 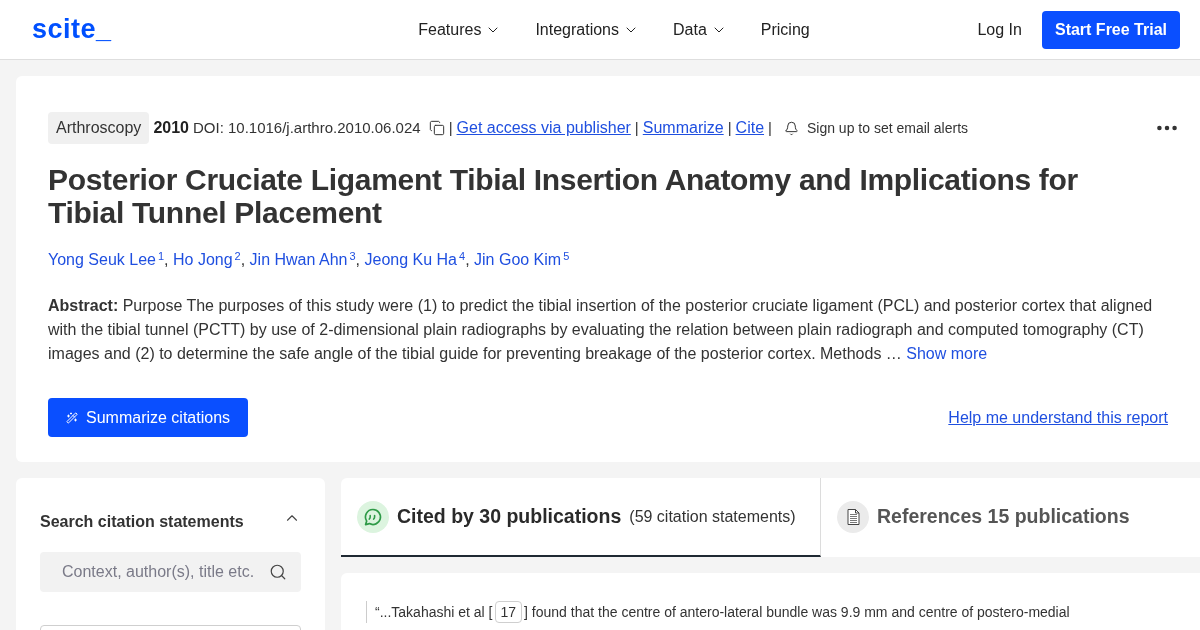 What do you see at coordinates (72, 29) in the screenshot?
I see `logo: scite_` at bounding box center [72, 29].